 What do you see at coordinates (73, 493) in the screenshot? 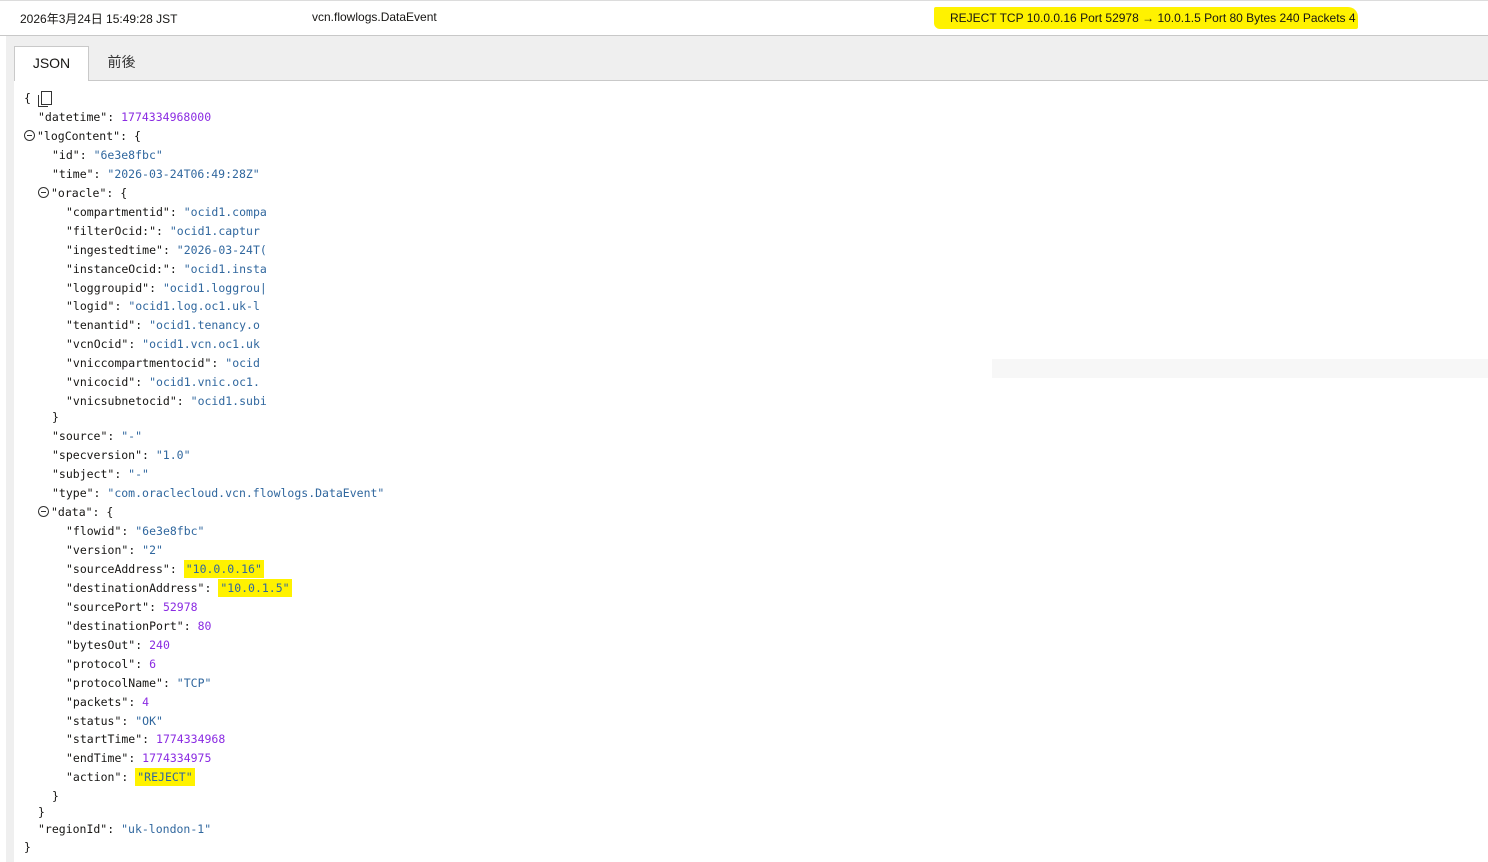
I see `json-key: "type"` at bounding box center [73, 493].